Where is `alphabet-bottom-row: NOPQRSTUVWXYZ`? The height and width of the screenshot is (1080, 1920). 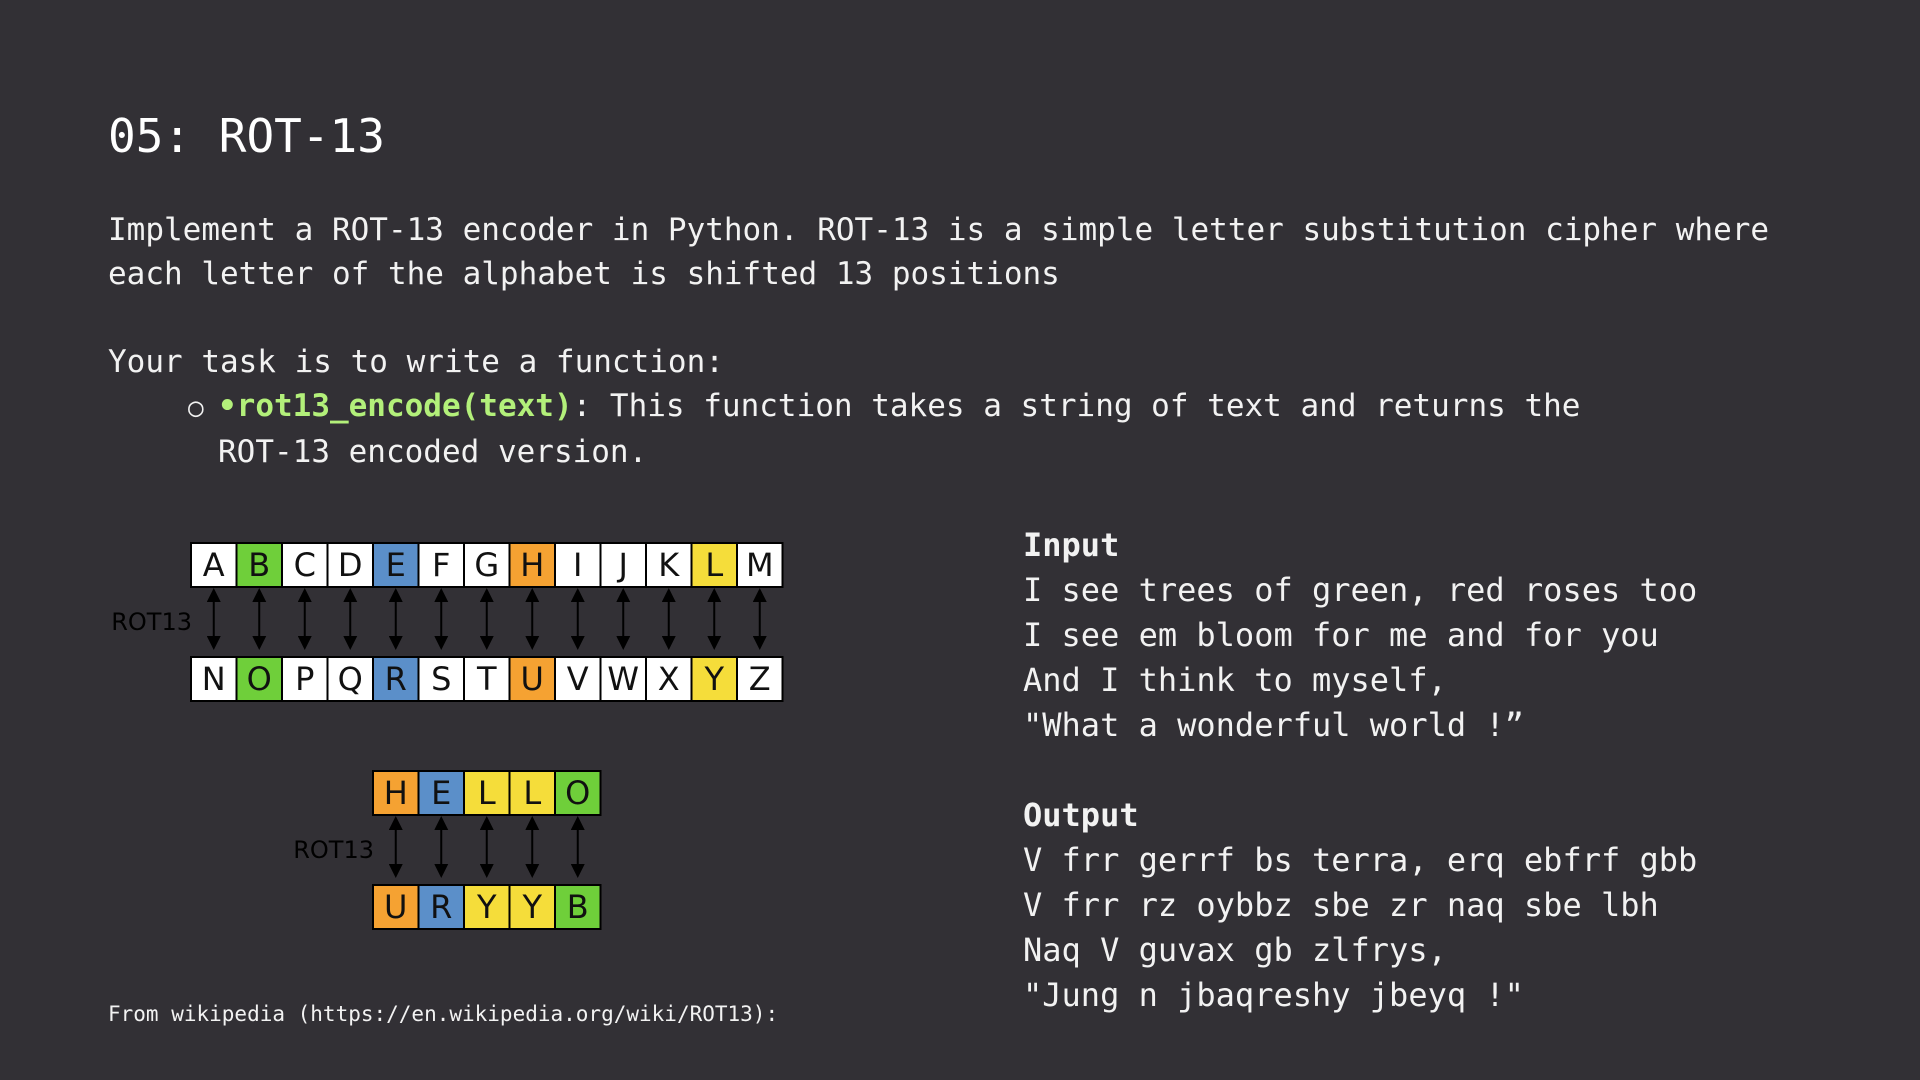 alphabet-bottom-row: NOPQRSTUVWXYZ is located at coordinates (487, 679).